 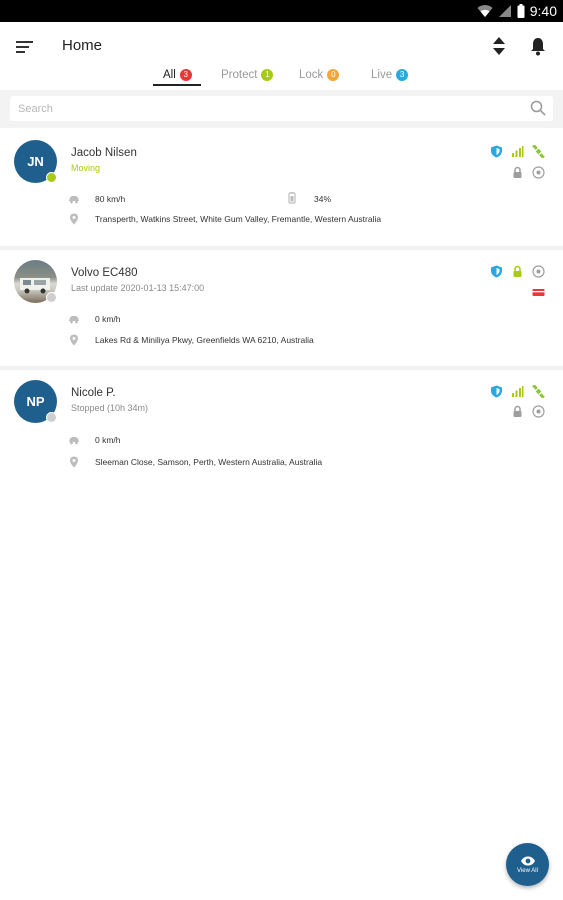 I want to click on tab-live: Live 3, so click(x=390, y=75).